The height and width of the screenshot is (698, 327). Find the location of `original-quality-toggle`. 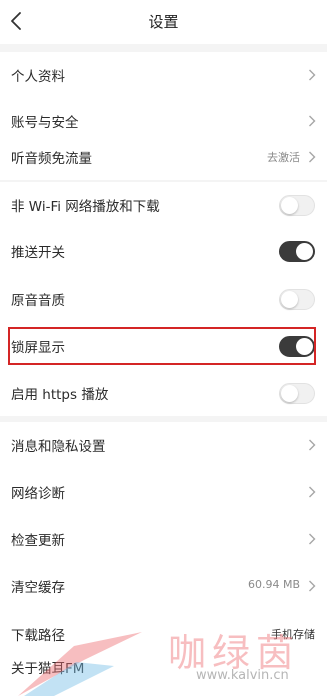

original-quality-toggle is located at coordinates (297, 299).